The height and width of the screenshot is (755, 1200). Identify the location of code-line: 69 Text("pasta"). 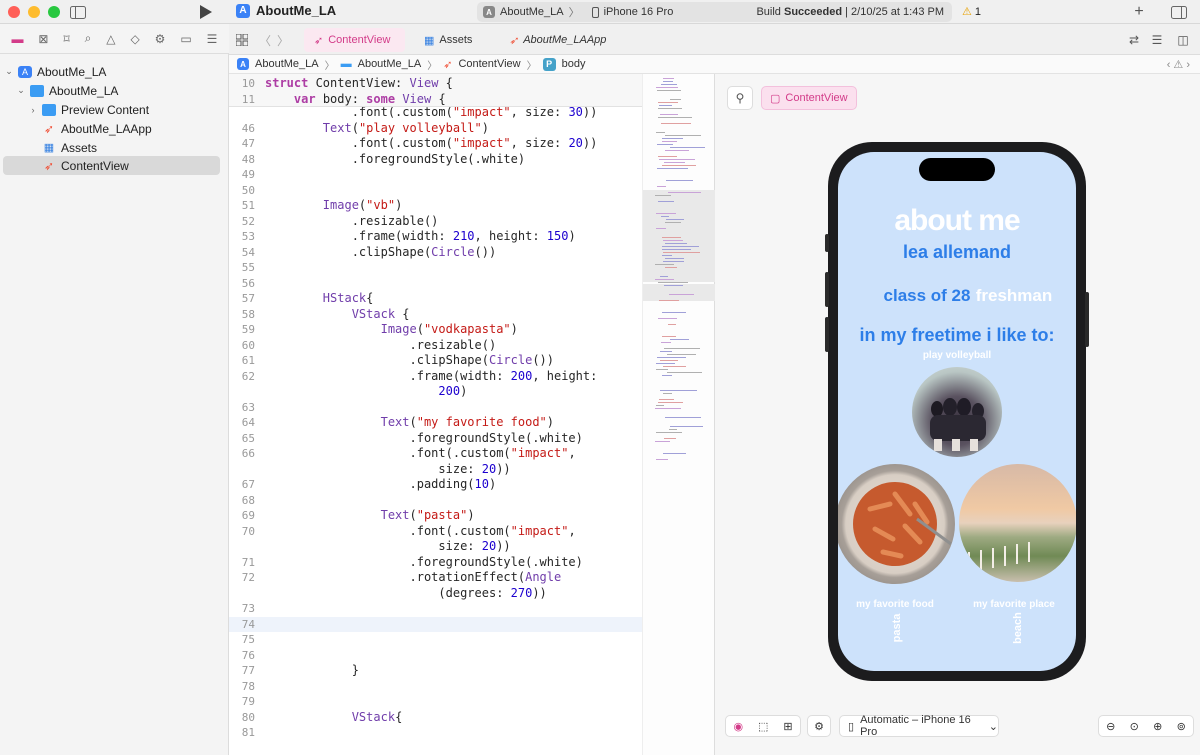
(435, 516).